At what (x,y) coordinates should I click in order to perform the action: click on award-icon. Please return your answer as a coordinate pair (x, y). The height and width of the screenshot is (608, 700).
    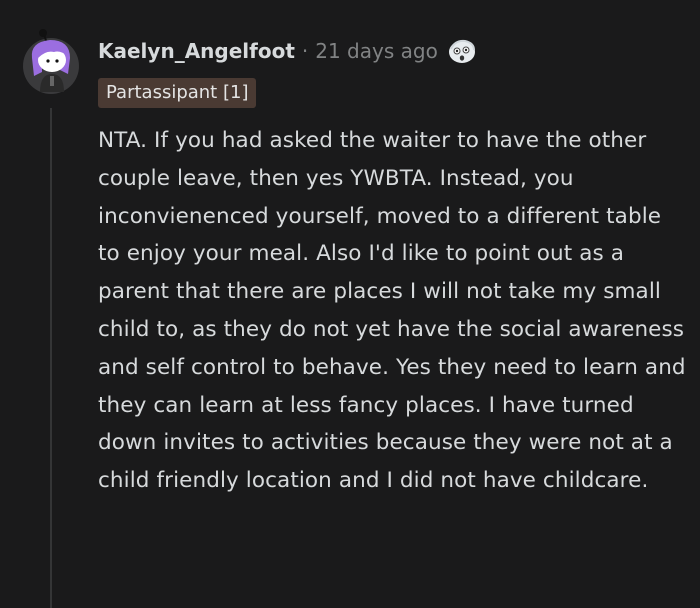
    Looking at the image, I should click on (462, 51).